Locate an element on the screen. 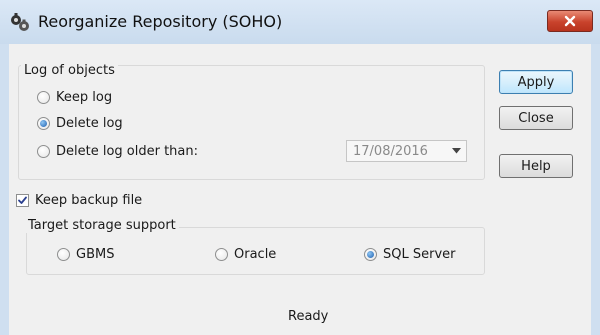 This screenshot has width=600, height=335. target-storage-label: Target storage support is located at coordinates (102, 225).